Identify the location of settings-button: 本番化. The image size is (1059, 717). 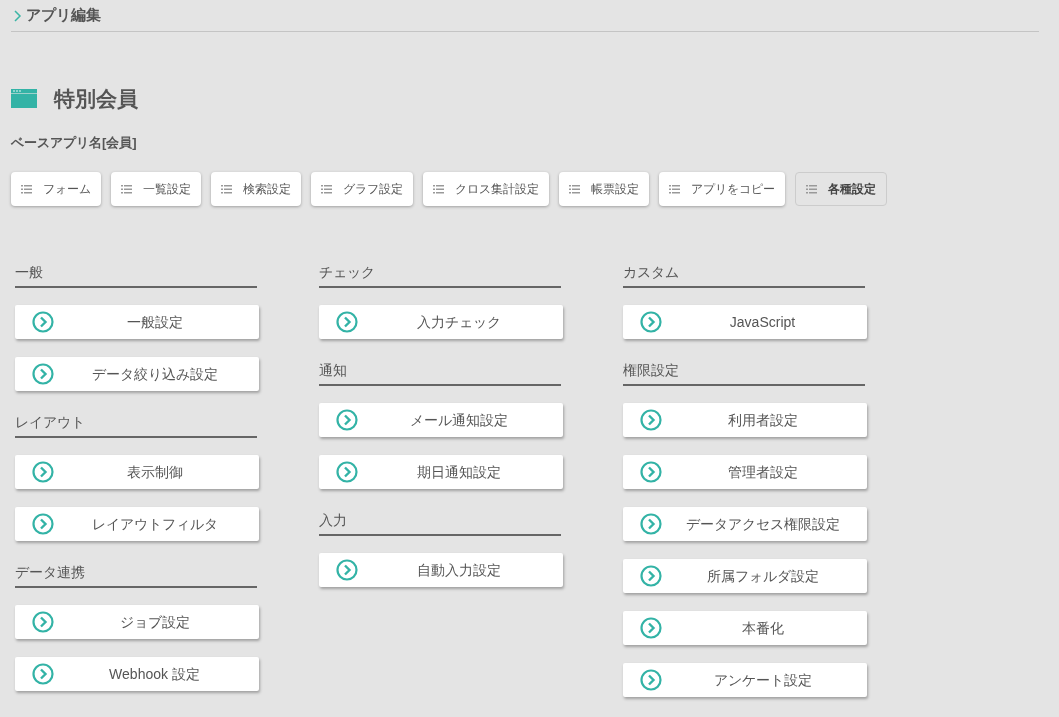
(745, 628).